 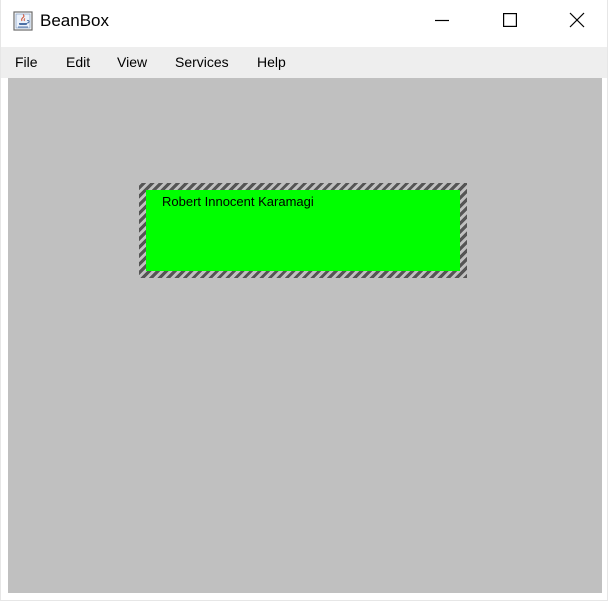 I want to click on close-icon, so click(x=577, y=22).